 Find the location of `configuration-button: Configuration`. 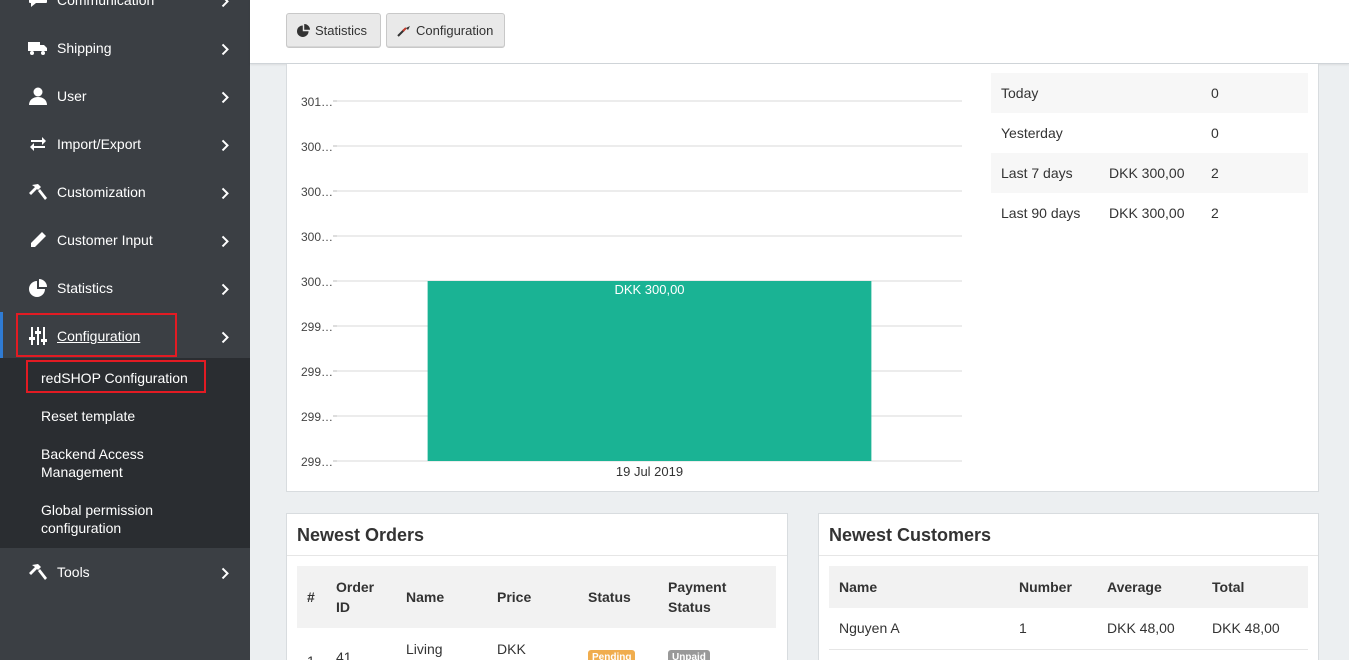

configuration-button: Configuration is located at coordinates (445, 30).